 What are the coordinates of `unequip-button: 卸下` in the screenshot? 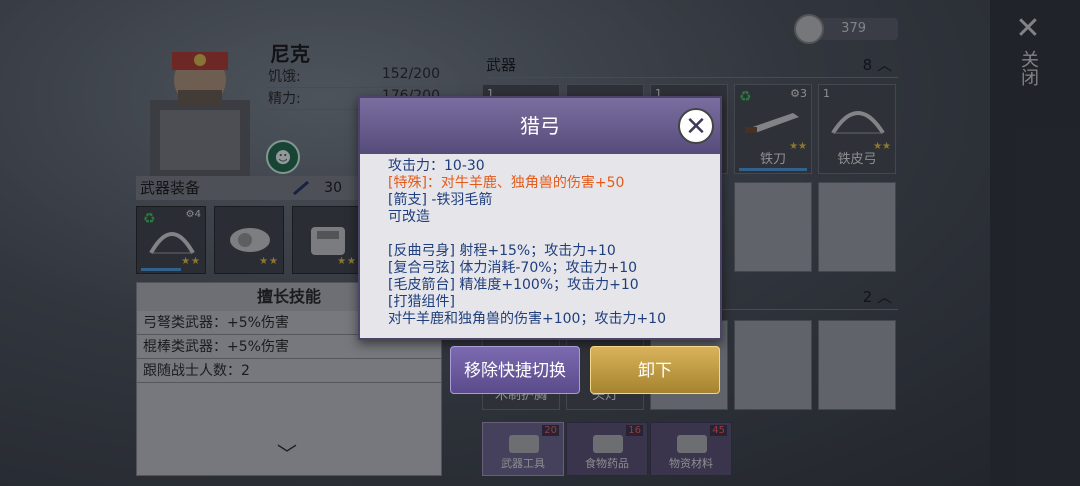 It's located at (655, 370).